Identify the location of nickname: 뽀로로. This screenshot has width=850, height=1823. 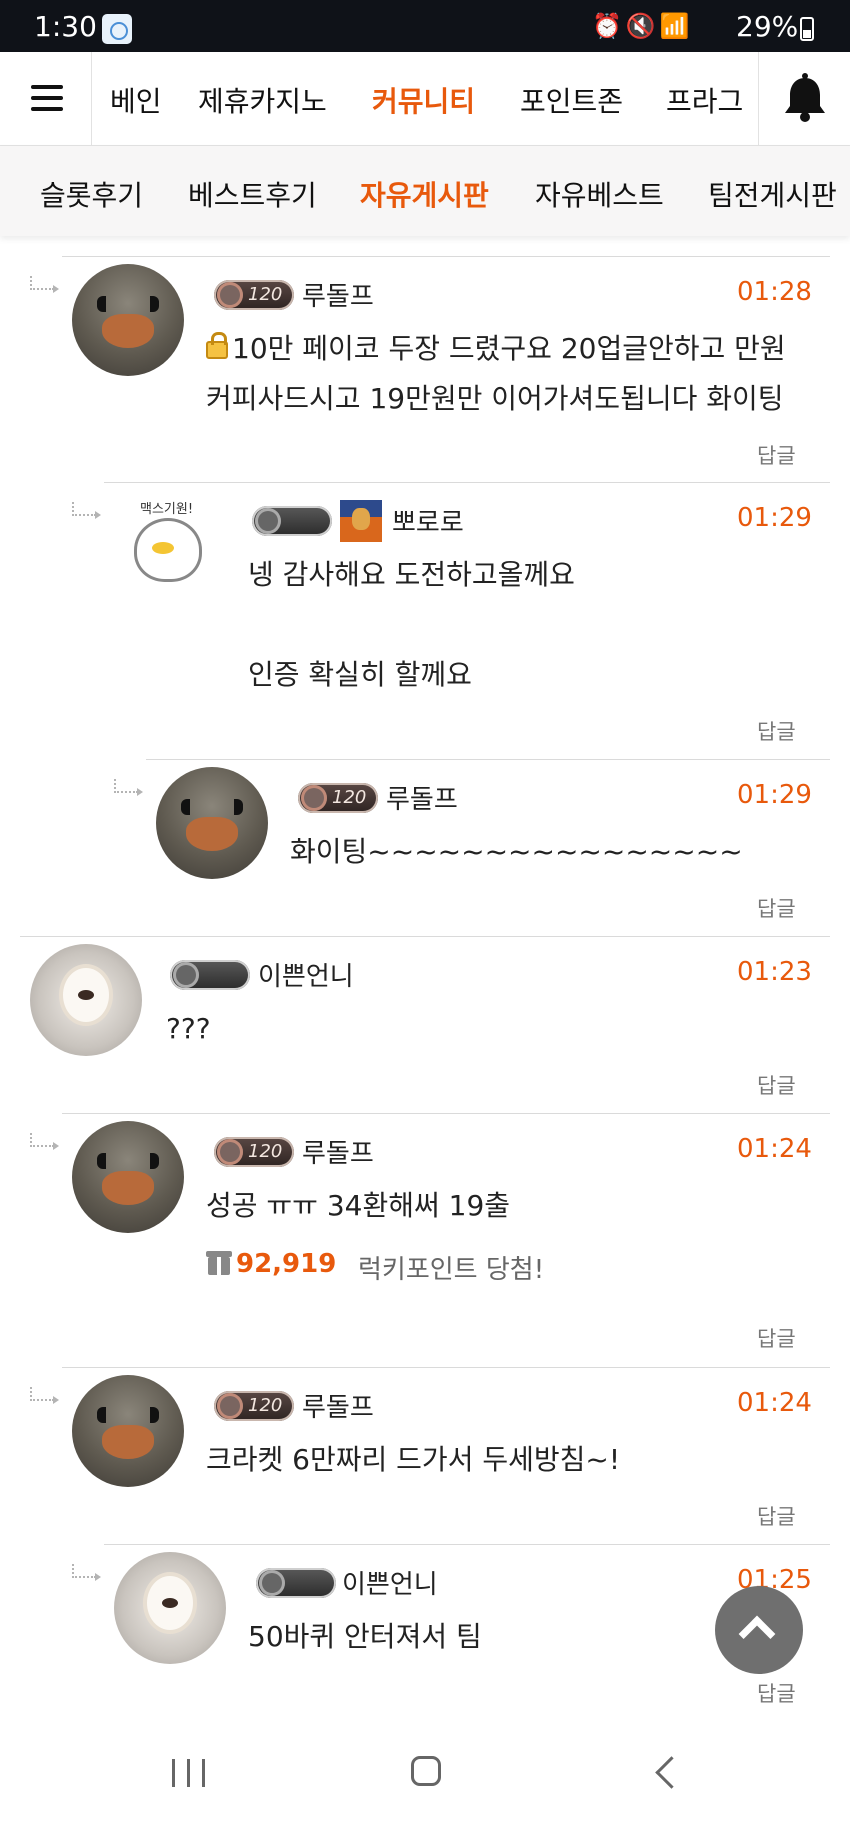
(428, 520).